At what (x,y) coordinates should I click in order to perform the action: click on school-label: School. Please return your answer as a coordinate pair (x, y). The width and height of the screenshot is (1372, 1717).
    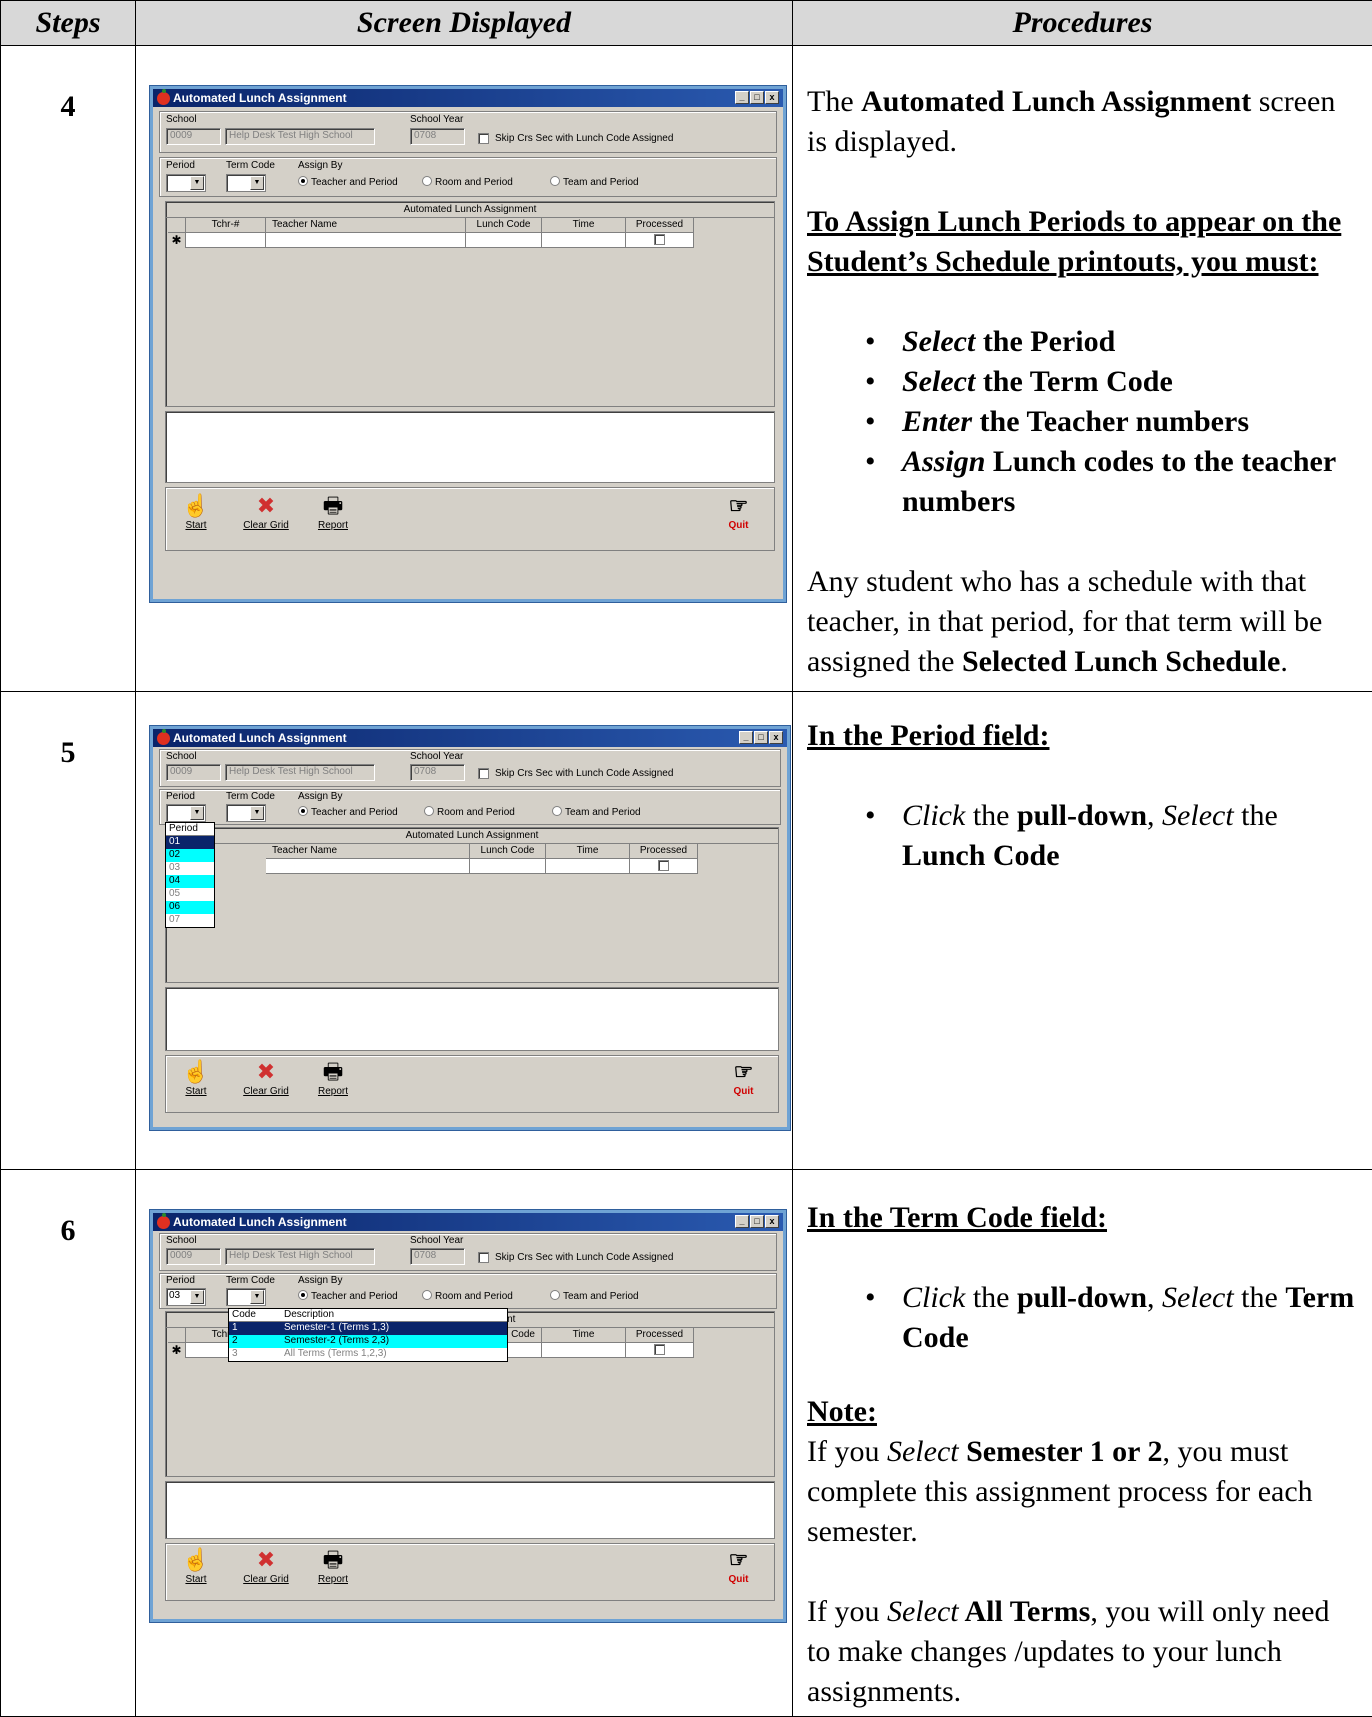
    Looking at the image, I should click on (181, 119).